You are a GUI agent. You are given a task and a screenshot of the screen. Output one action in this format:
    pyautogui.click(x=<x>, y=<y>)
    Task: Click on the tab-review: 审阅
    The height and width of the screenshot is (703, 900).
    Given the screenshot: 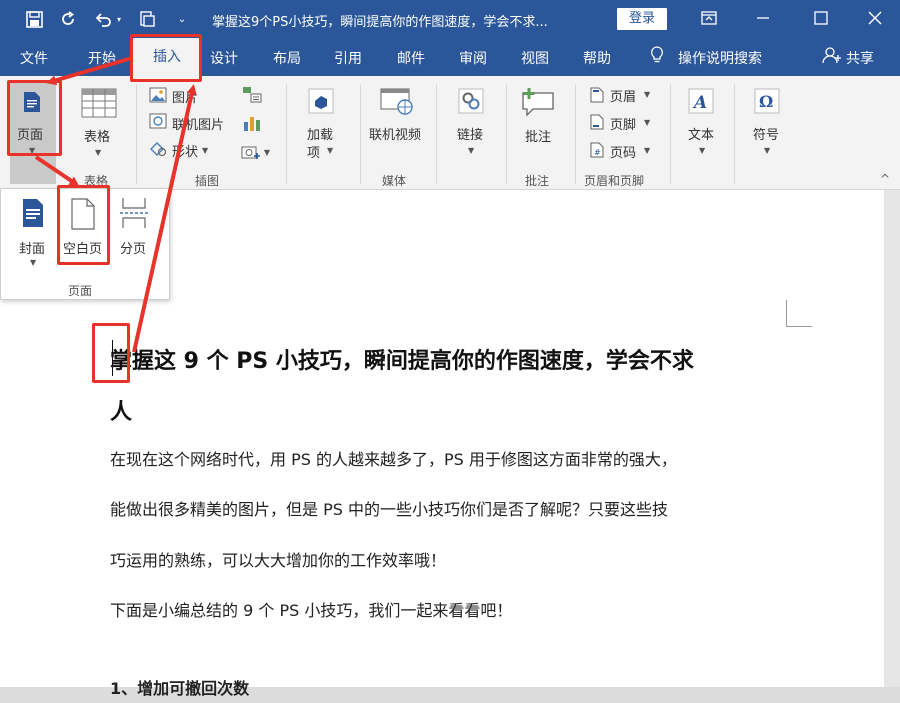 What is the action you would take?
    pyautogui.click(x=473, y=58)
    